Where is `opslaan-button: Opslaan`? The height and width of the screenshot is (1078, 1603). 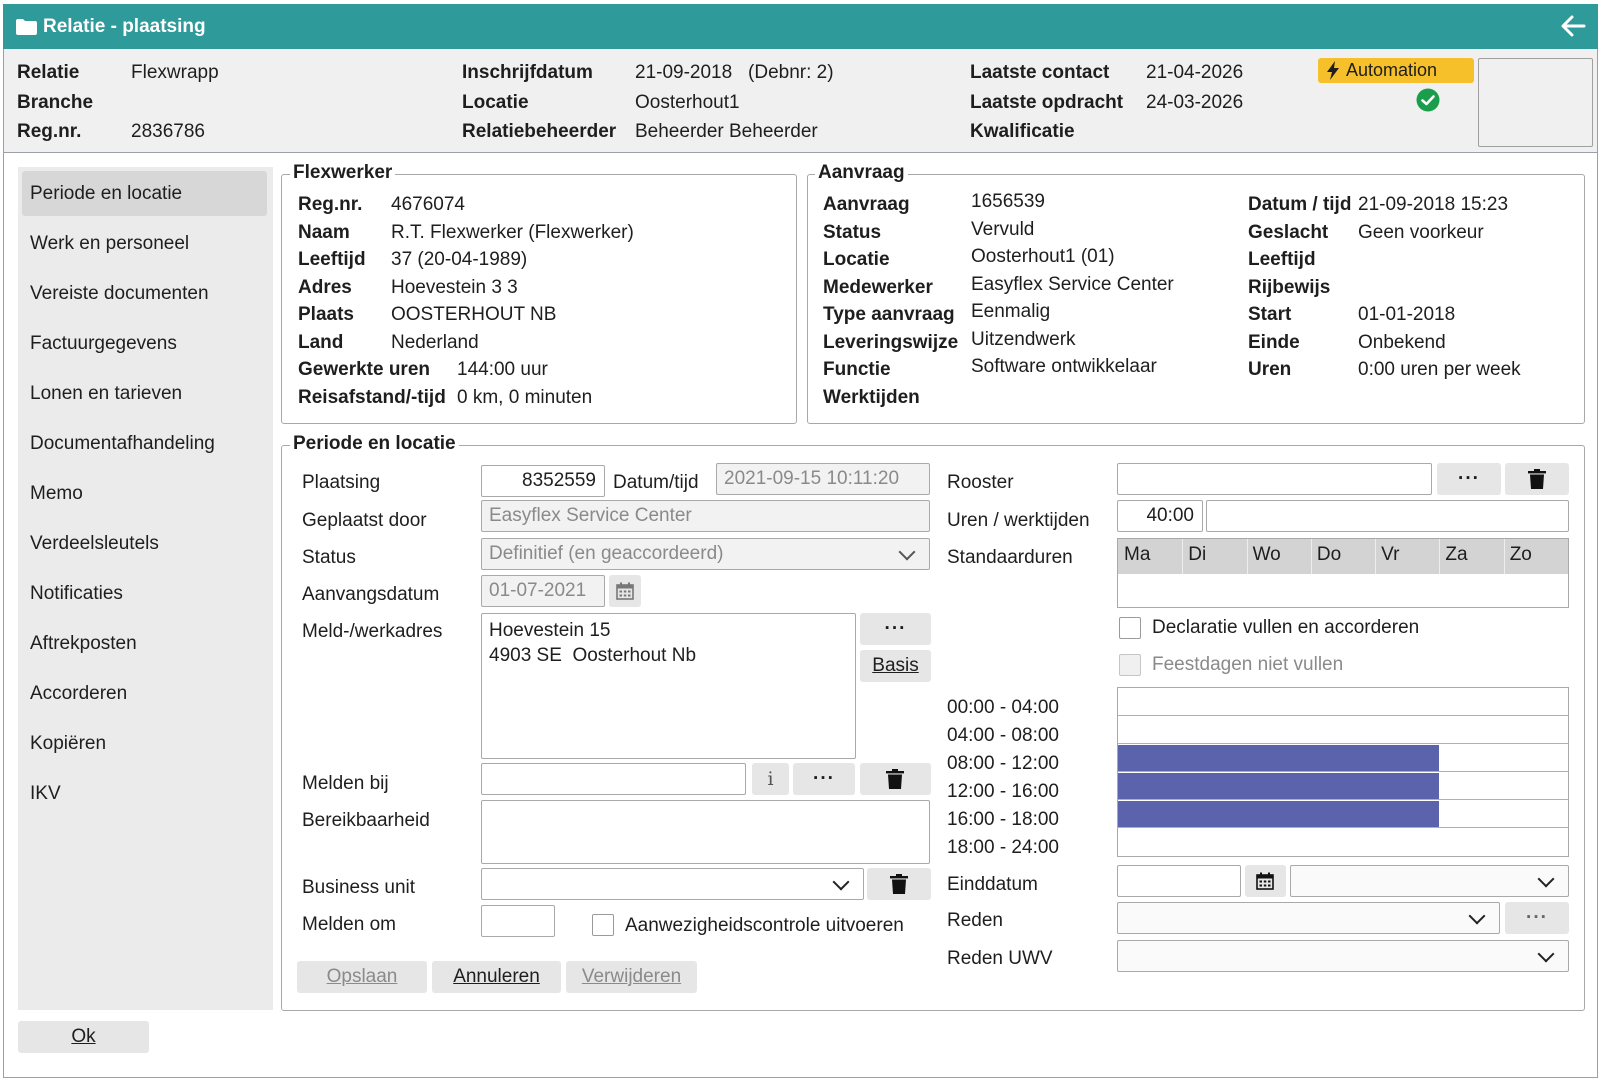
opslaan-button: Opslaan is located at coordinates (362, 977).